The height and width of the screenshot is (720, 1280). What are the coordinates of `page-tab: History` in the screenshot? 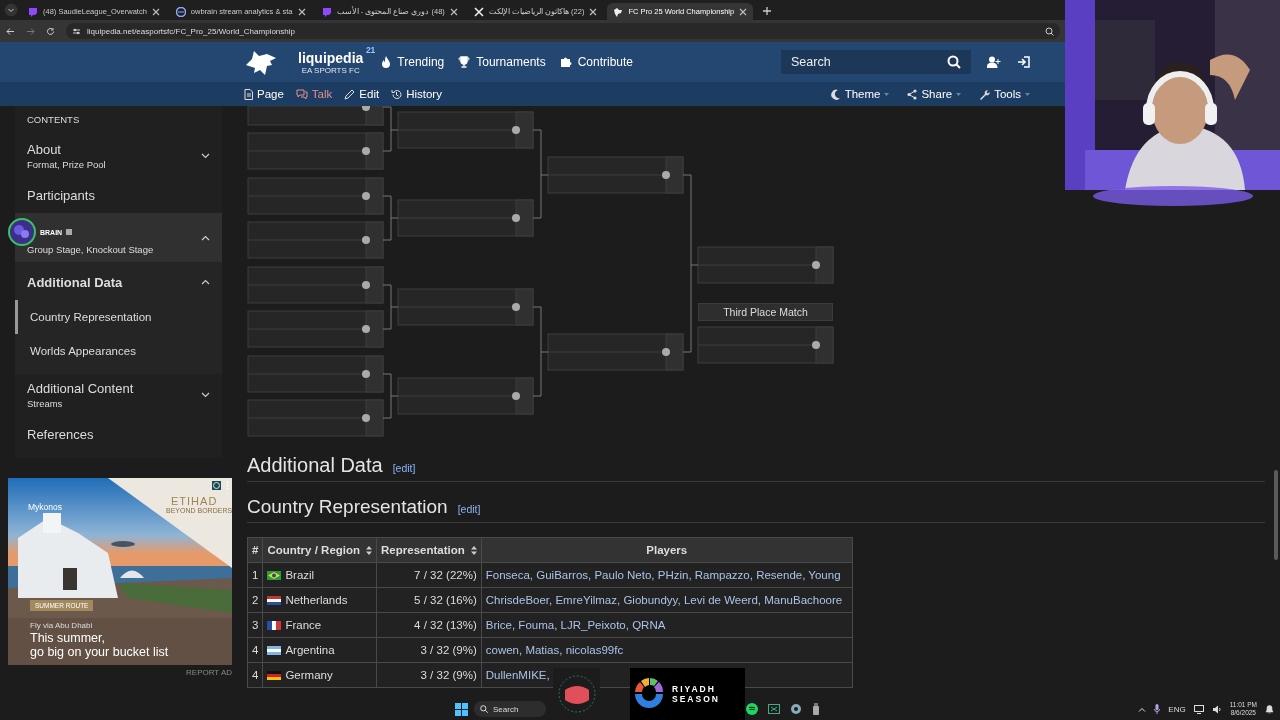 It's located at (416, 94).